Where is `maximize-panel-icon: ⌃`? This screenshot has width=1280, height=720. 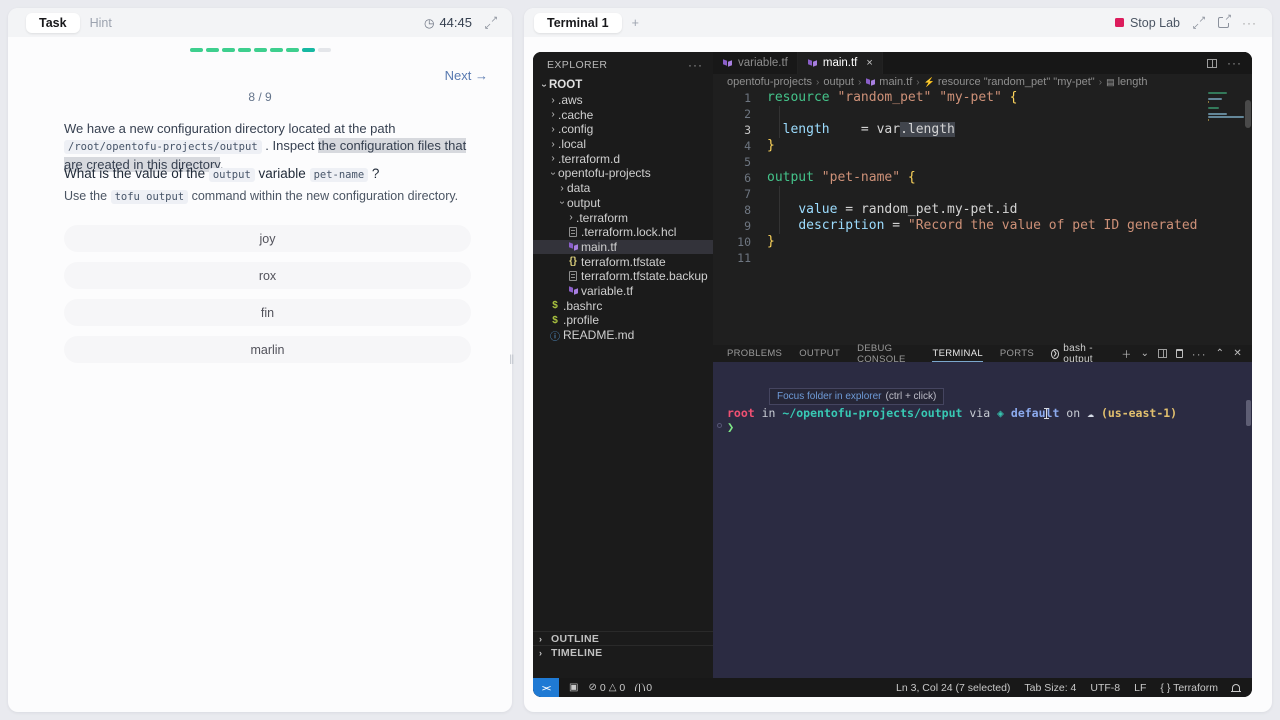
maximize-panel-icon: ⌃ is located at coordinates (1220, 353).